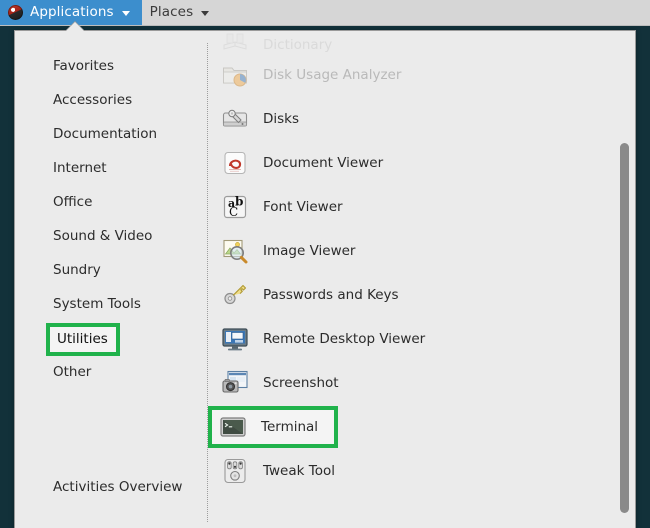 The width and height of the screenshot is (650, 528). Describe the element at coordinates (235, 119) in the screenshot. I see `disks-icon` at that location.